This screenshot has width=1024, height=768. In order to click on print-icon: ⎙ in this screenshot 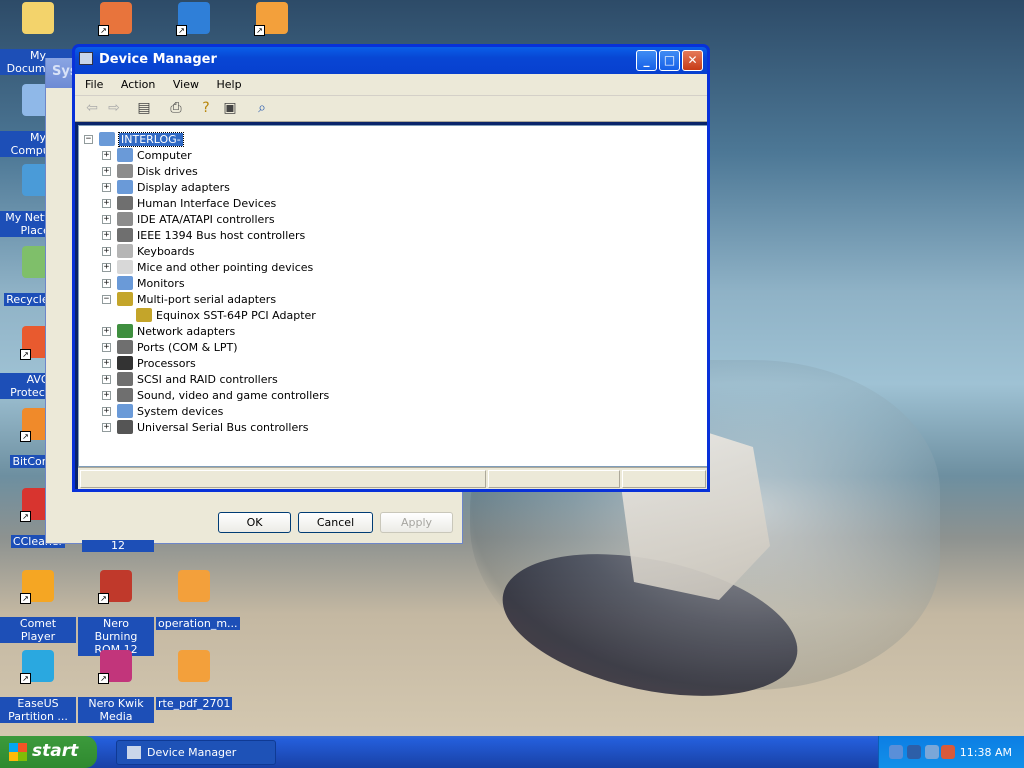, I will do `click(176, 109)`.